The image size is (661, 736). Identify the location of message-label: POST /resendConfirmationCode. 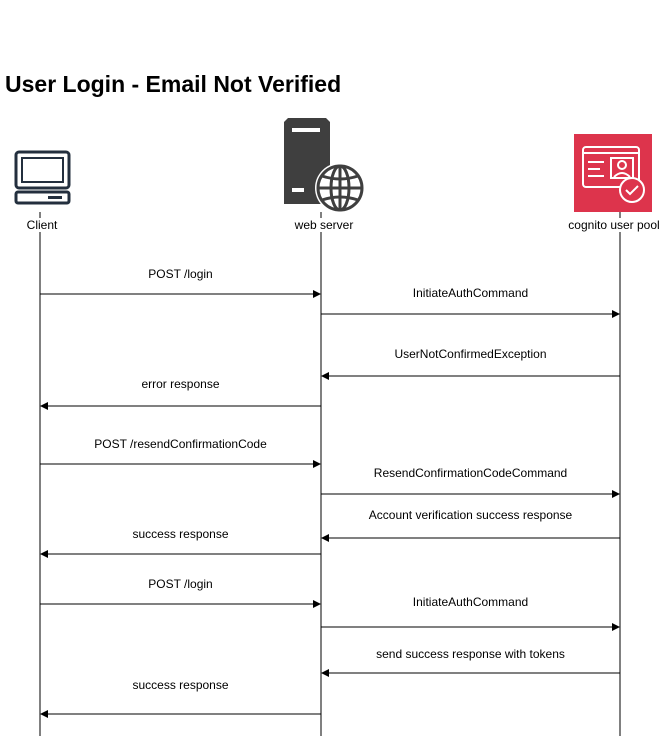
(180, 444).